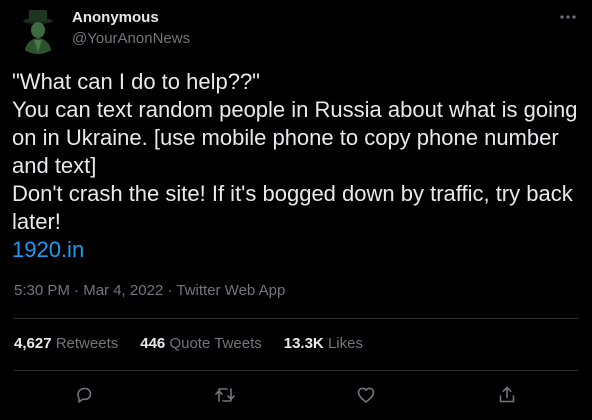 The height and width of the screenshot is (420, 592). What do you see at coordinates (115, 17) in the screenshot?
I see `author-name: Anonymous` at bounding box center [115, 17].